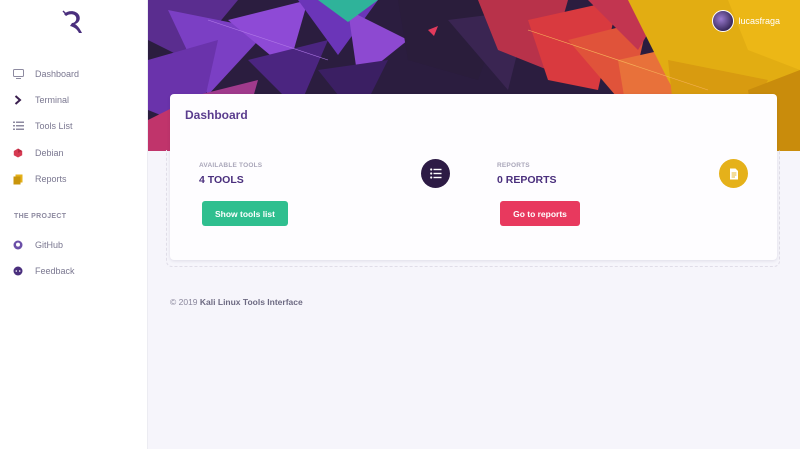 This screenshot has width=800, height=449. I want to click on monitor-icon, so click(18, 74).